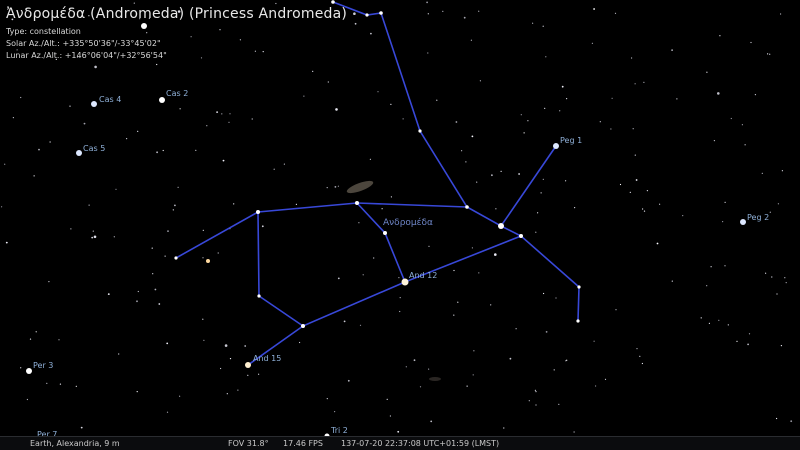 This screenshot has width=800, height=450. What do you see at coordinates (408, 222) in the screenshot?
I see `constellation-label: Ανδρομέδα` at bounding box center [408, 222].